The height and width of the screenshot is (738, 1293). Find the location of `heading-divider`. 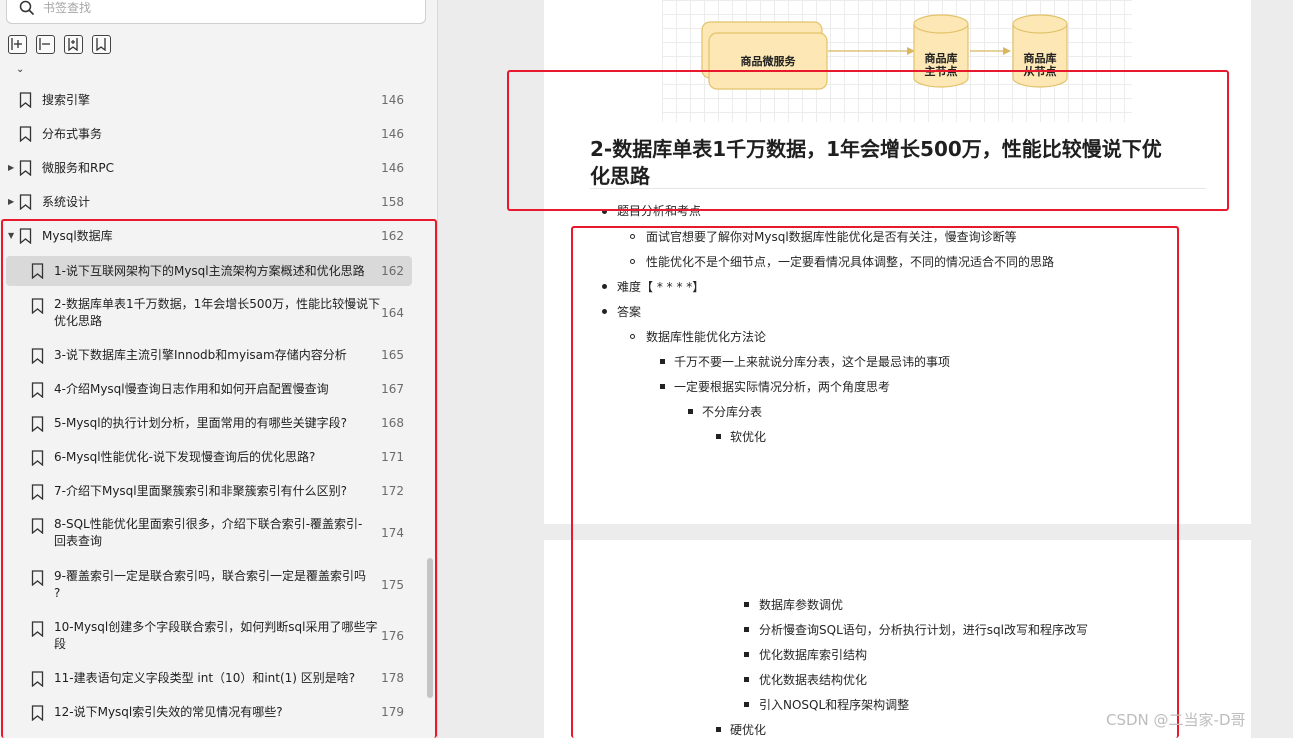

heading-divider is located at coordinates (898, 188).